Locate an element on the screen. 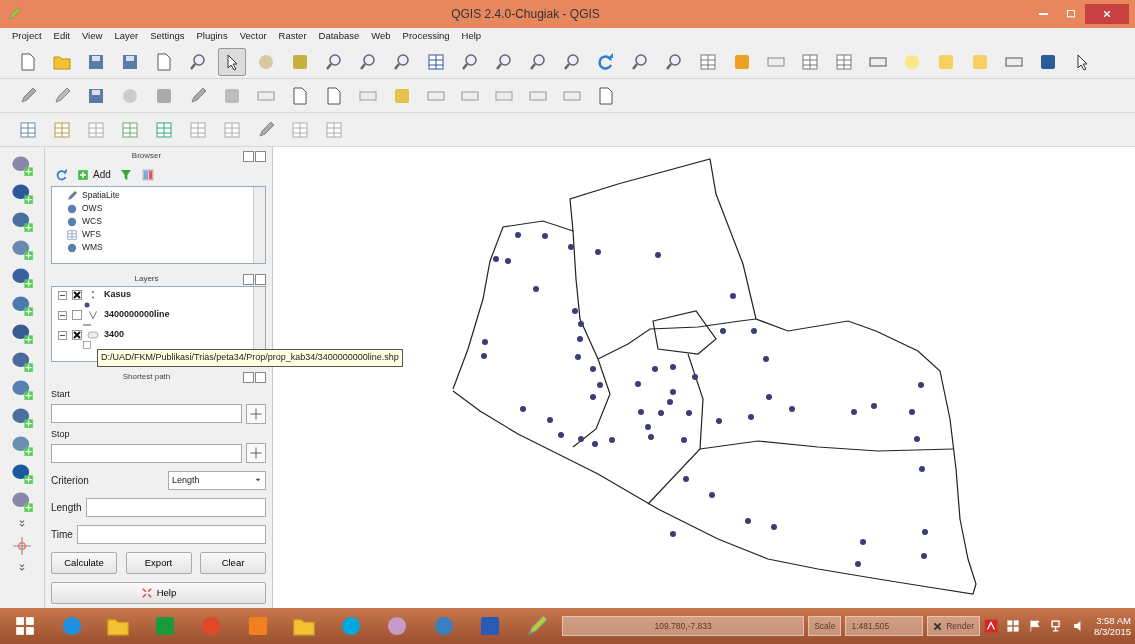 The image size is (1135, 644). field-label: Start is located at coordinates (61, 394).